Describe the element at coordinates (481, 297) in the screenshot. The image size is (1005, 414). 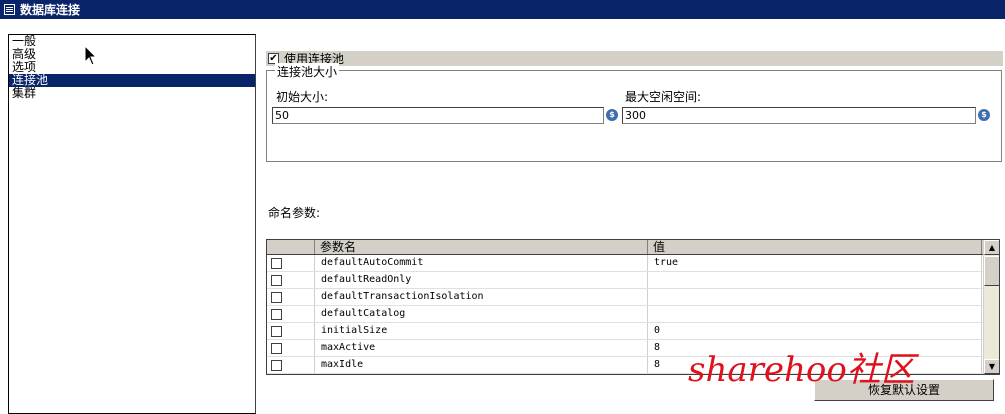
I see `param-name-cell: defaultTransactionIsolation` at that location.